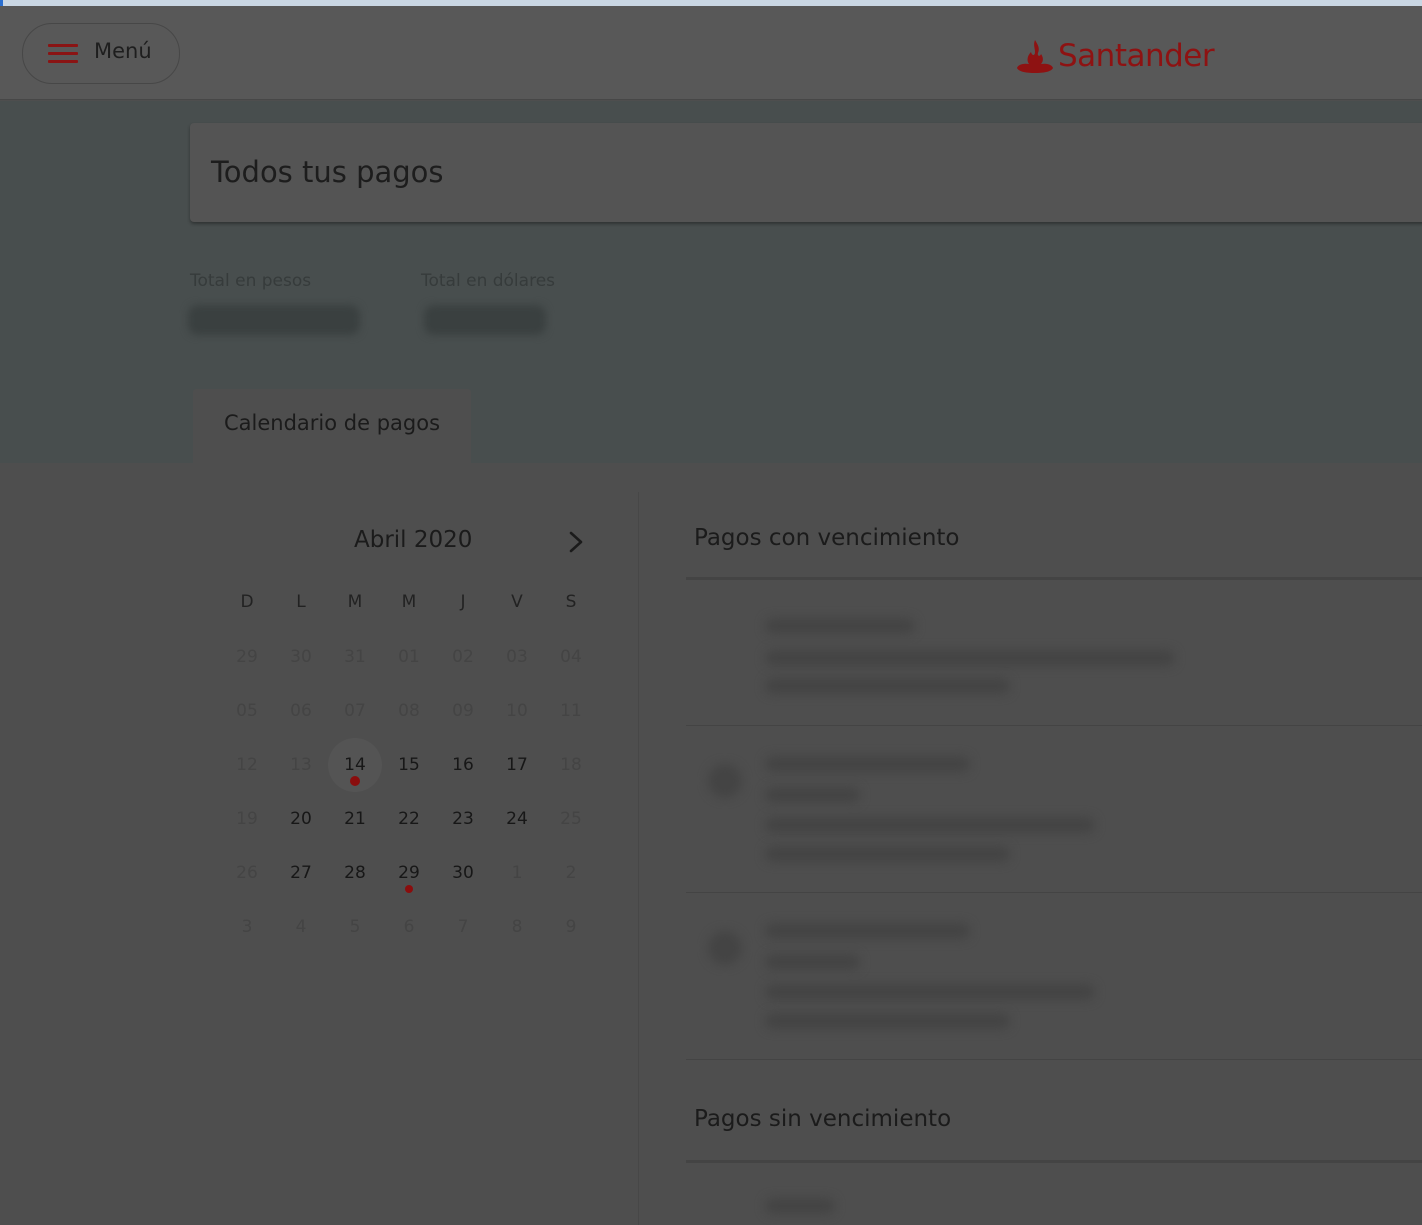 The width and height of the screenshot is (1422, 1225). I want to click on total-dolares-value-redacted, so click(485, 320).